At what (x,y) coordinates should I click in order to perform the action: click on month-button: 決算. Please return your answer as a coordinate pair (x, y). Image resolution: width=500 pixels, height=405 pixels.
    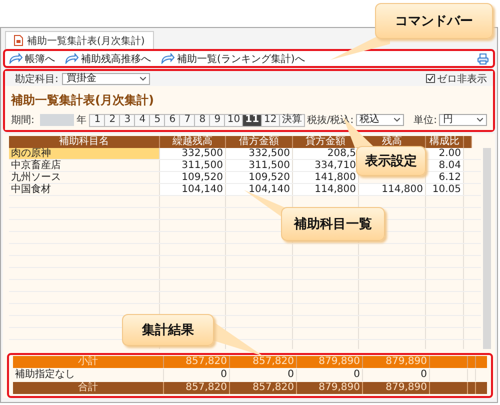
    Looking at the image, I should click on (291, 120).